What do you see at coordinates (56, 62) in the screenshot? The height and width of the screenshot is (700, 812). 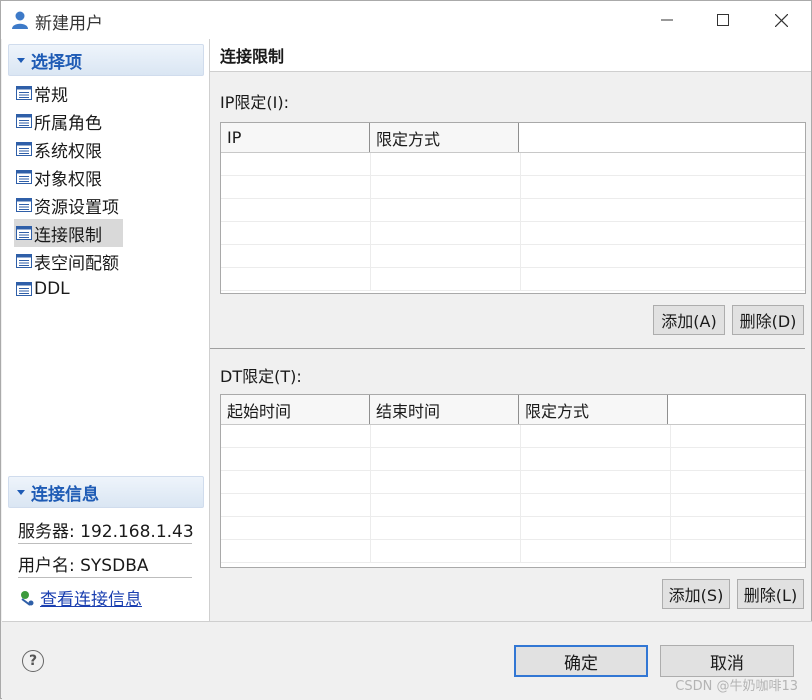 I see `selection-section-title: 选择项` at bounding box center [56, 62].